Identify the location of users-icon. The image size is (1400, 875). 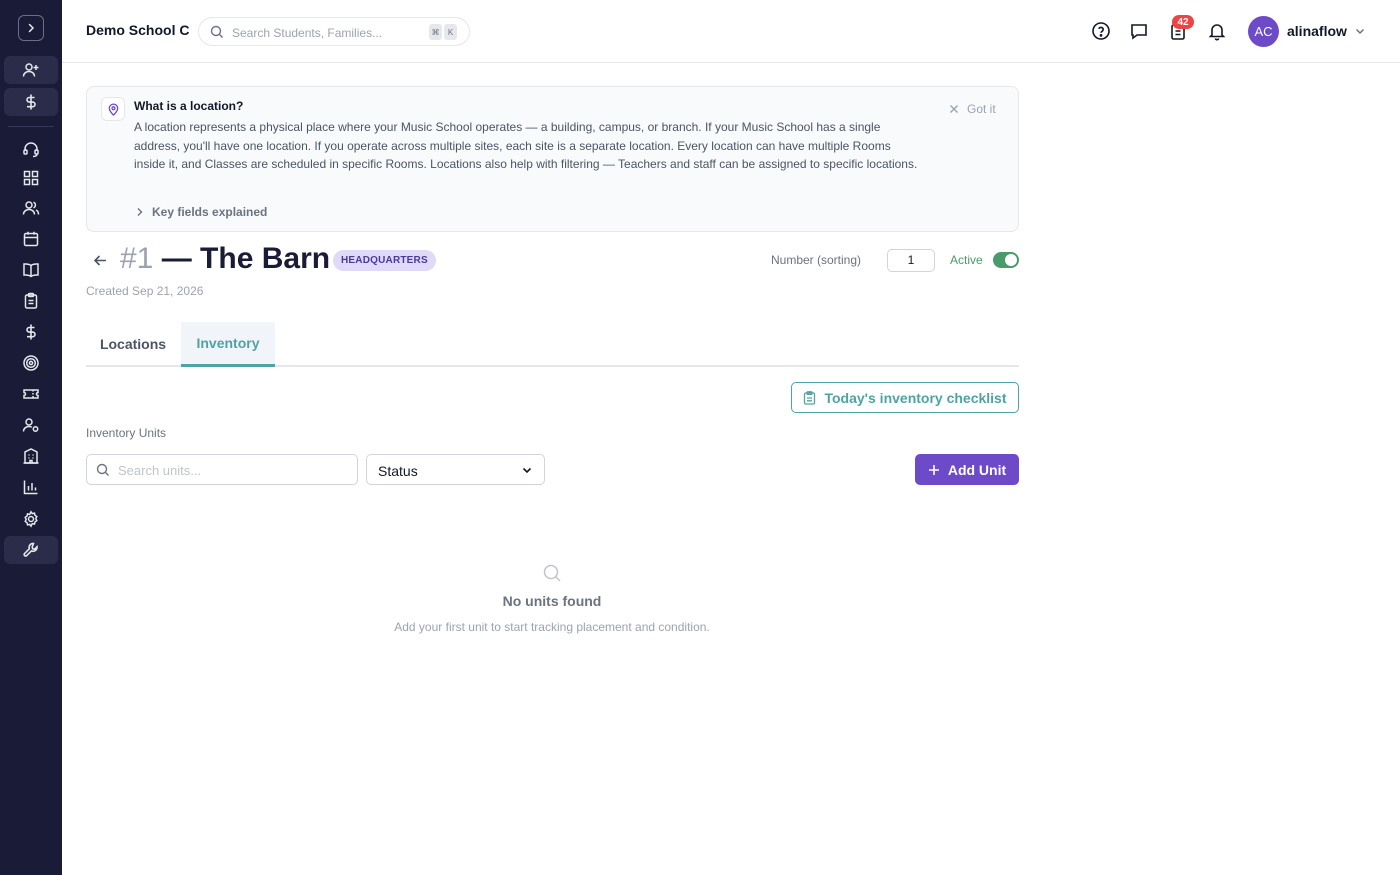
(31, 208).